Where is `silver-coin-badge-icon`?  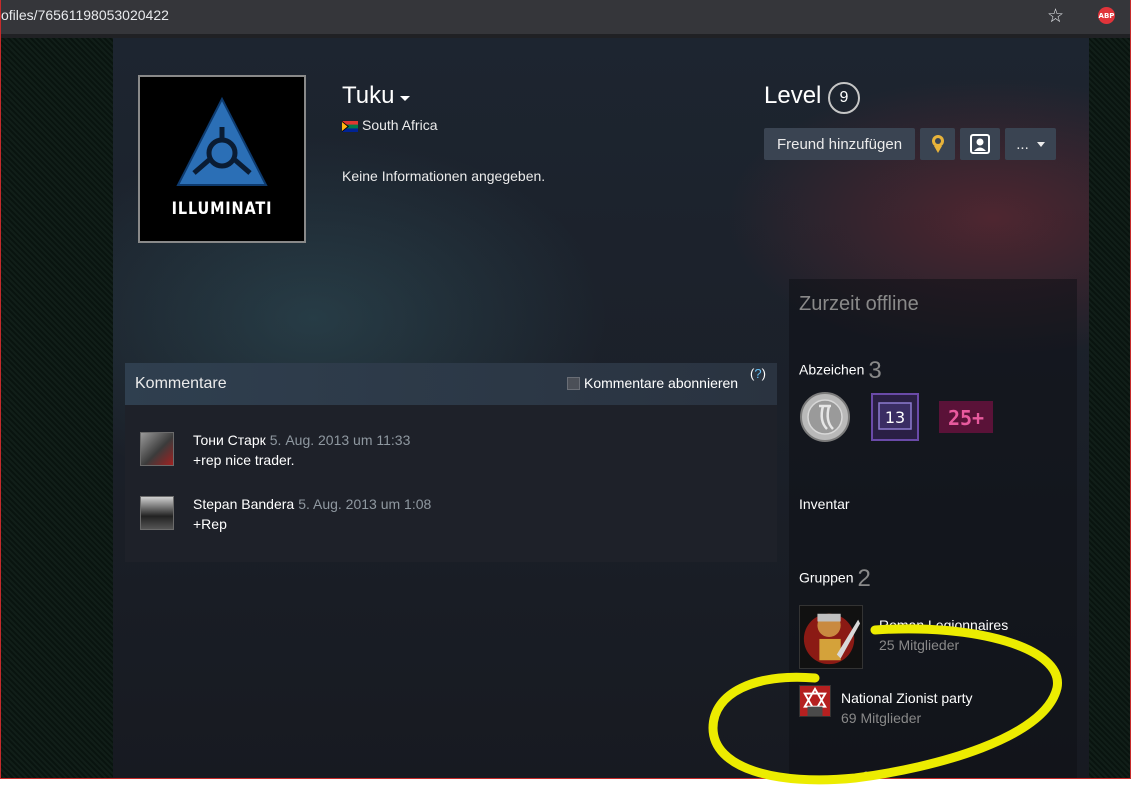
silver-coin-badge-icon is located at coordinates (825, 417).